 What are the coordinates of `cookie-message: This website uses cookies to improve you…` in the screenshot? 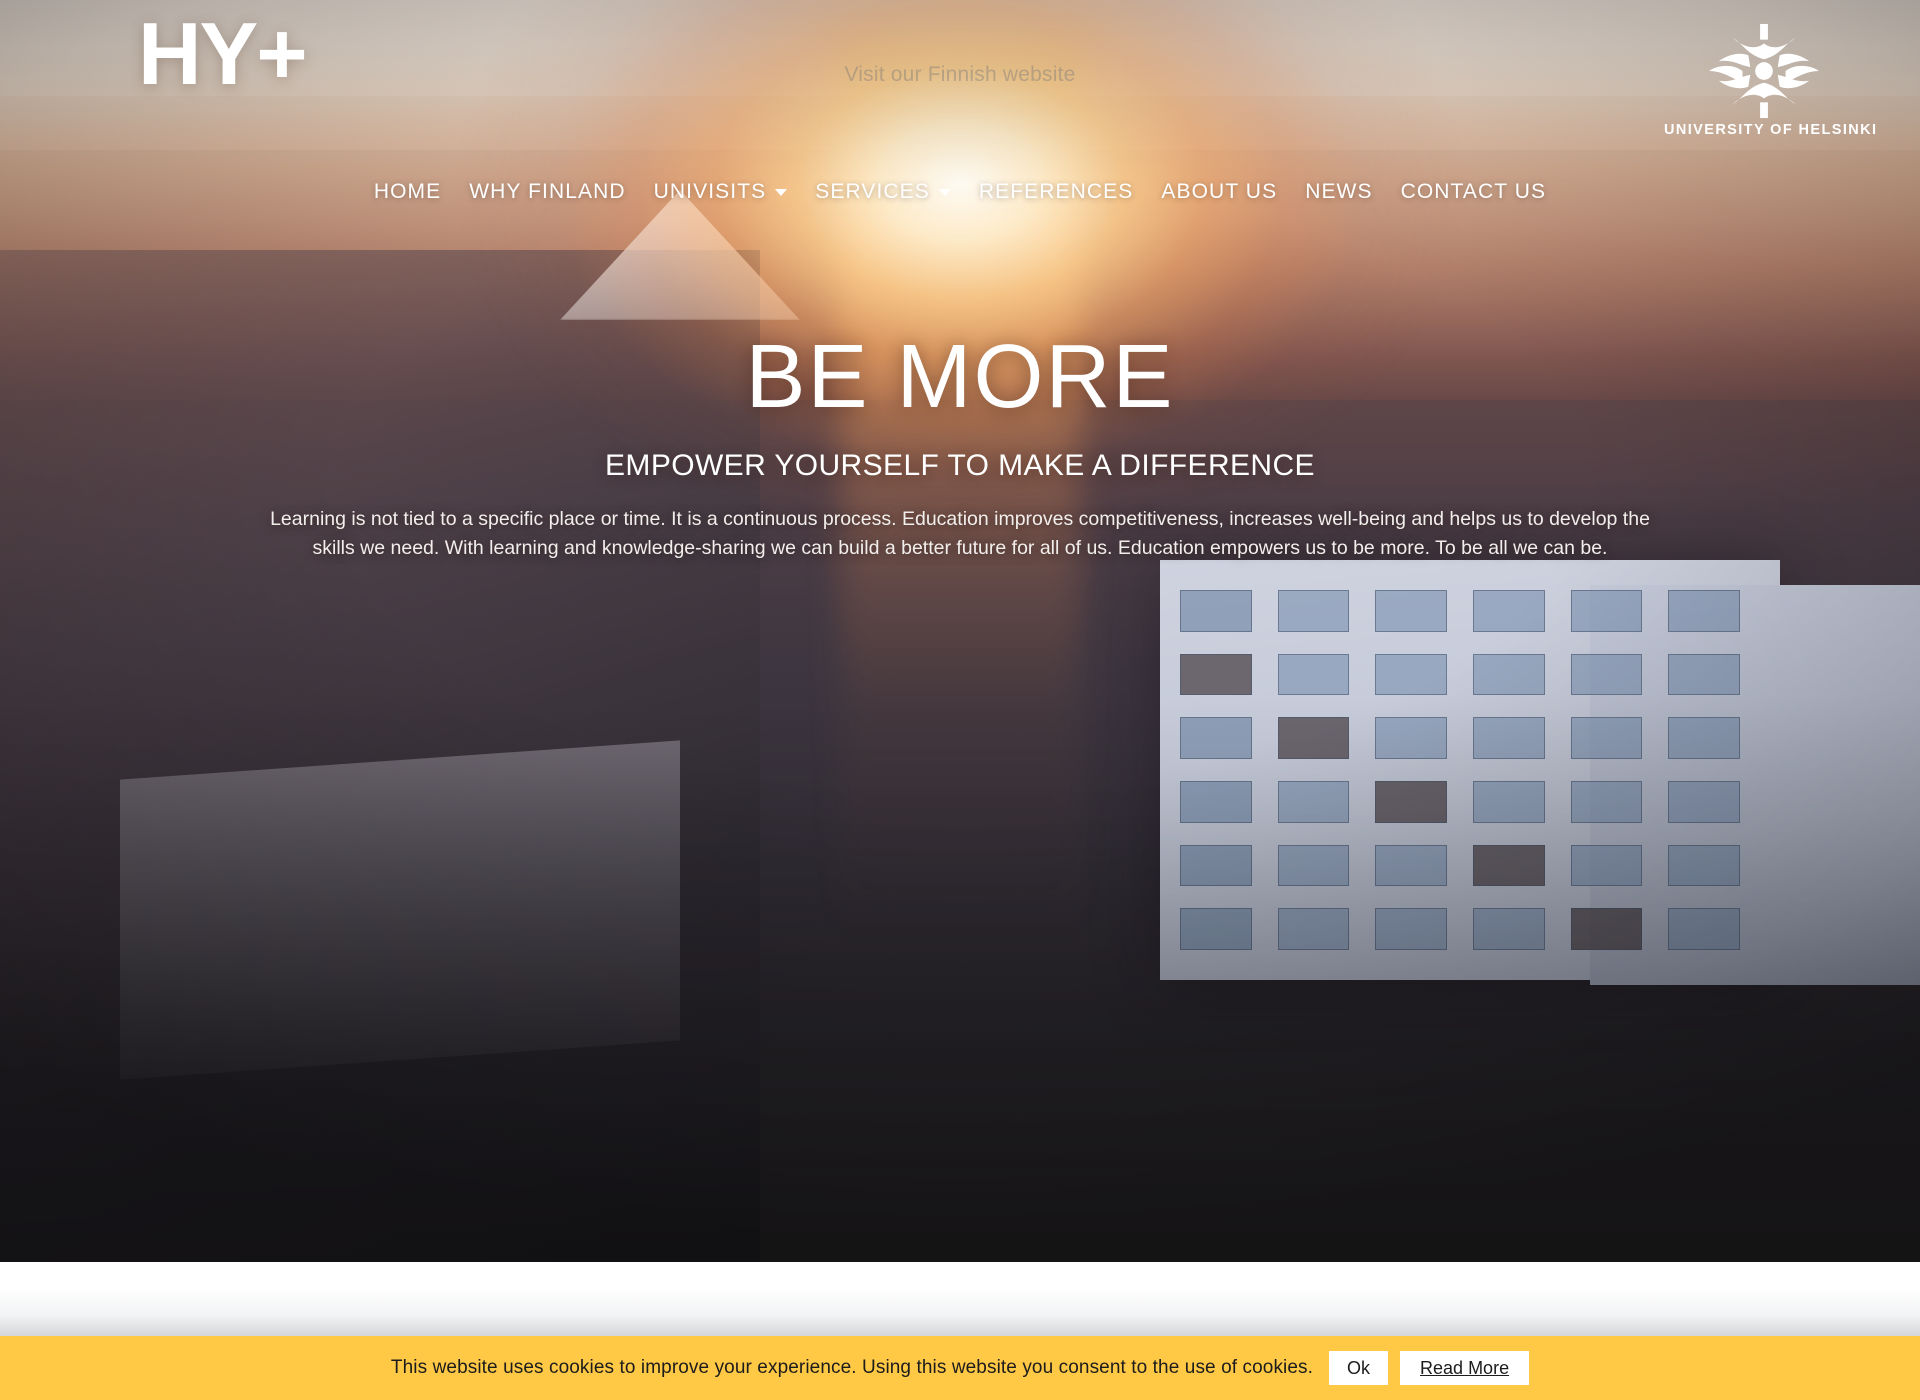 It's located at (852, 1367).